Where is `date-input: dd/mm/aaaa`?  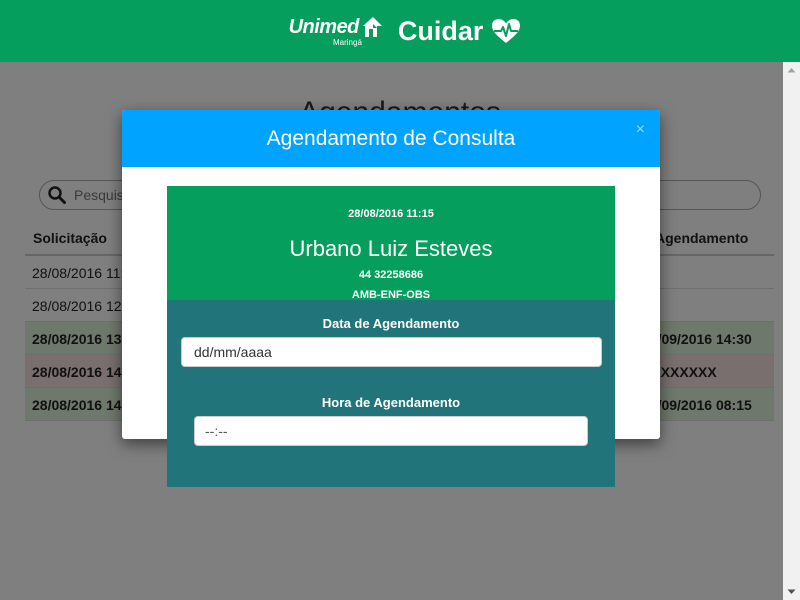
date-input: dd/mm/aaaa is located at coordinates (391, 352).